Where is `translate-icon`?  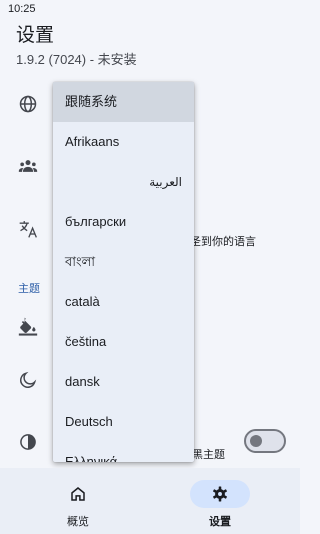 translate-icon is located at coordinates (28, 229).